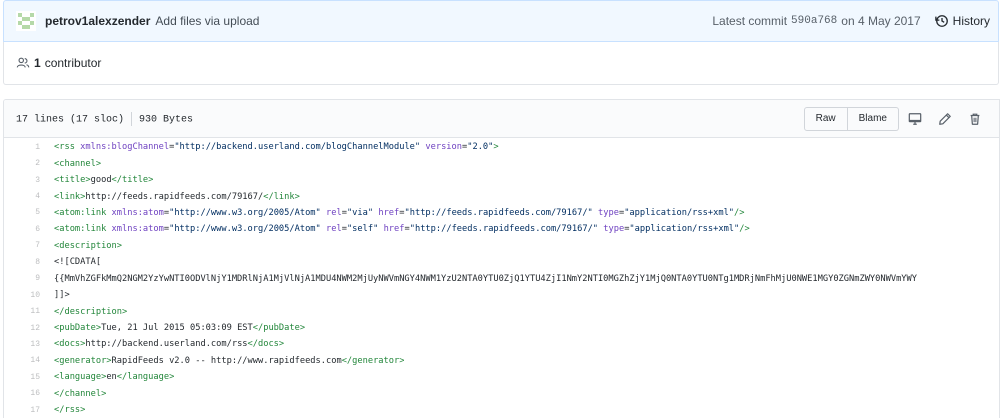 The image size is (1000, 418). I want to click on code-line: 8 <![CDATA[, so click(501, 262).